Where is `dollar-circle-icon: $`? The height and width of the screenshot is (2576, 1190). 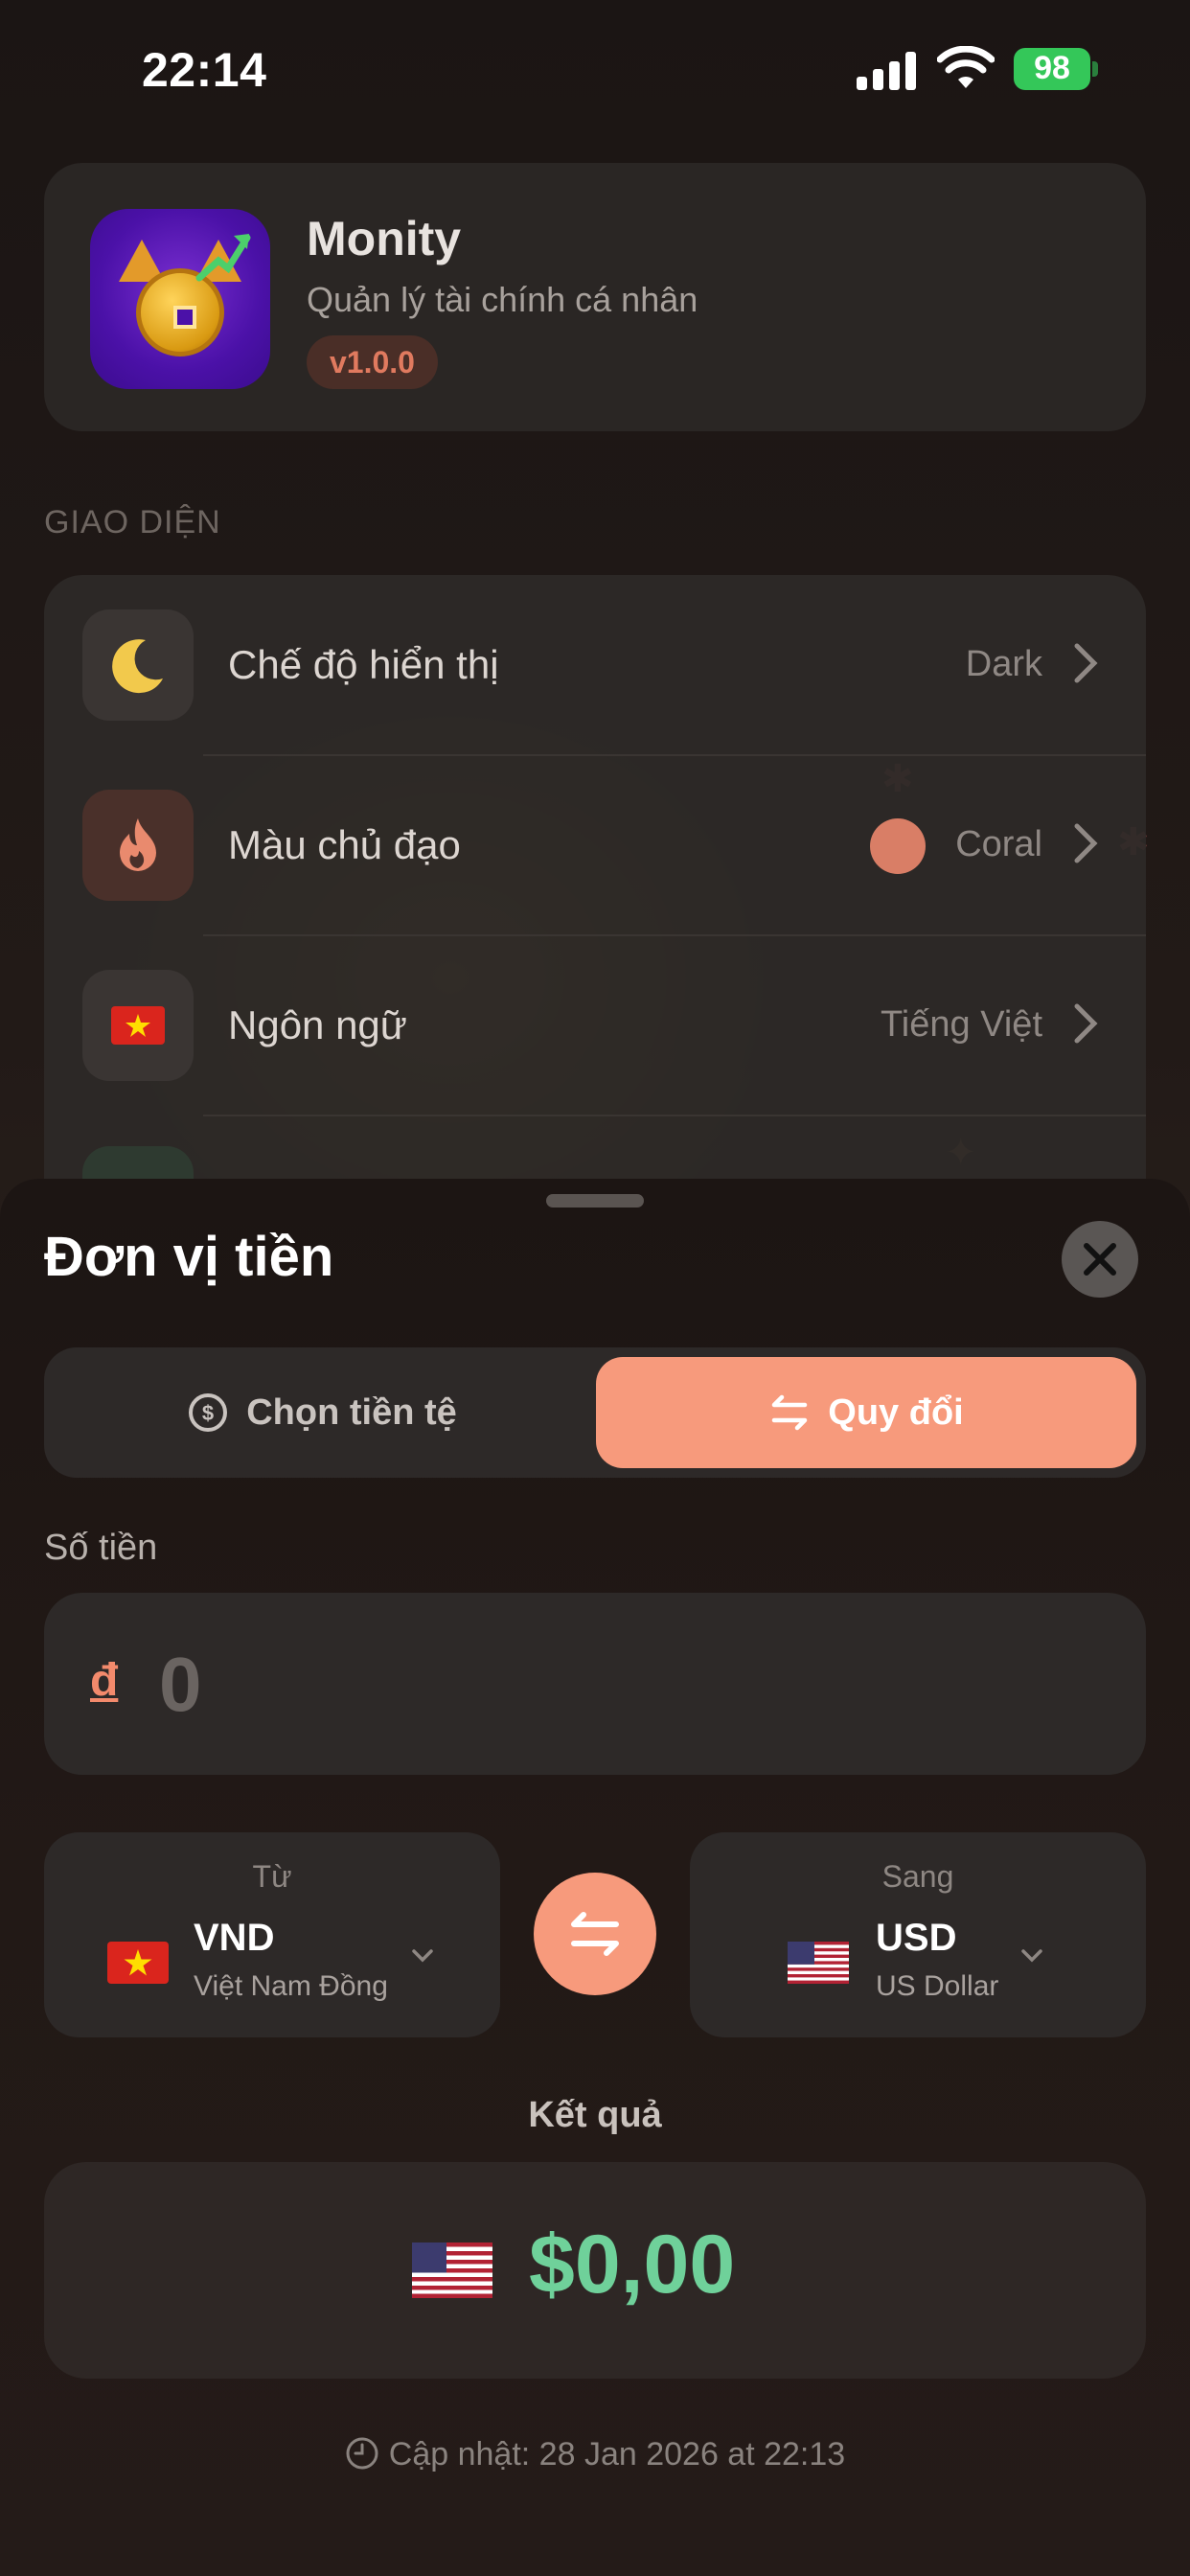
dollar-circle-icon: $ is located at coordinates (209, 1412).